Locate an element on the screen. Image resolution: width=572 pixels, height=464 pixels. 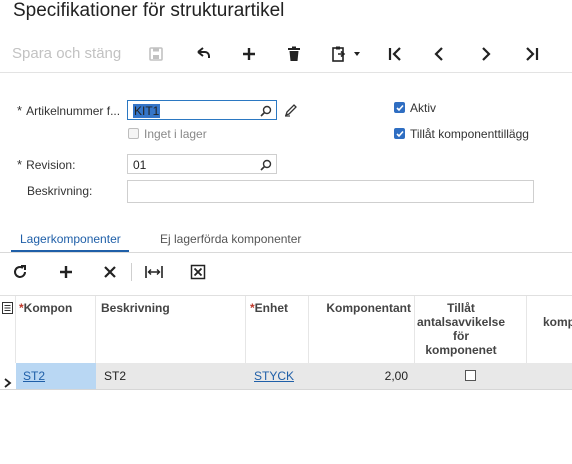
active-label: Aktiv is located at coordinates (423, 108).